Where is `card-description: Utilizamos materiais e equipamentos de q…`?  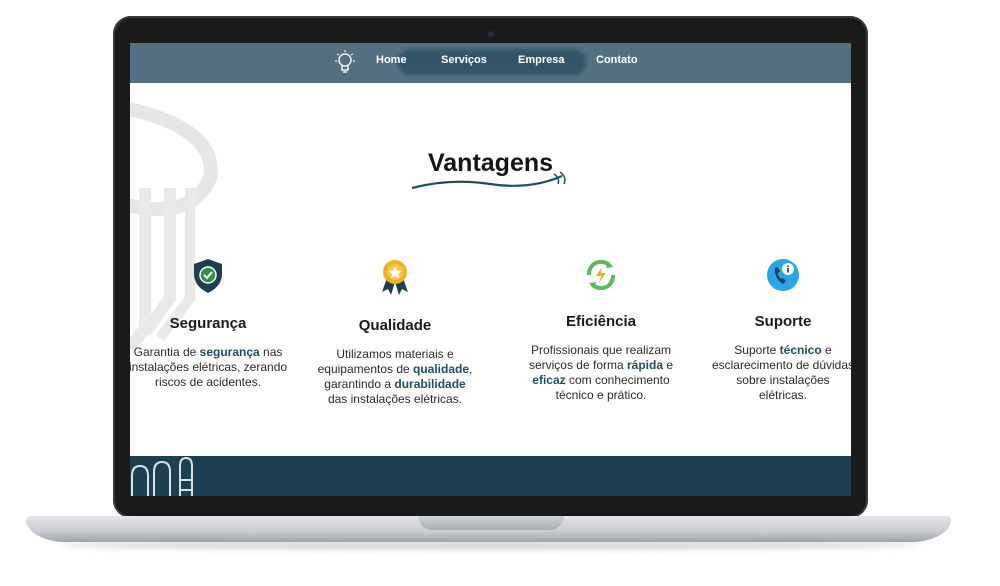
card-description: Utilizamos materiais e equipamentos de q… is located at coordinates (395, 376).